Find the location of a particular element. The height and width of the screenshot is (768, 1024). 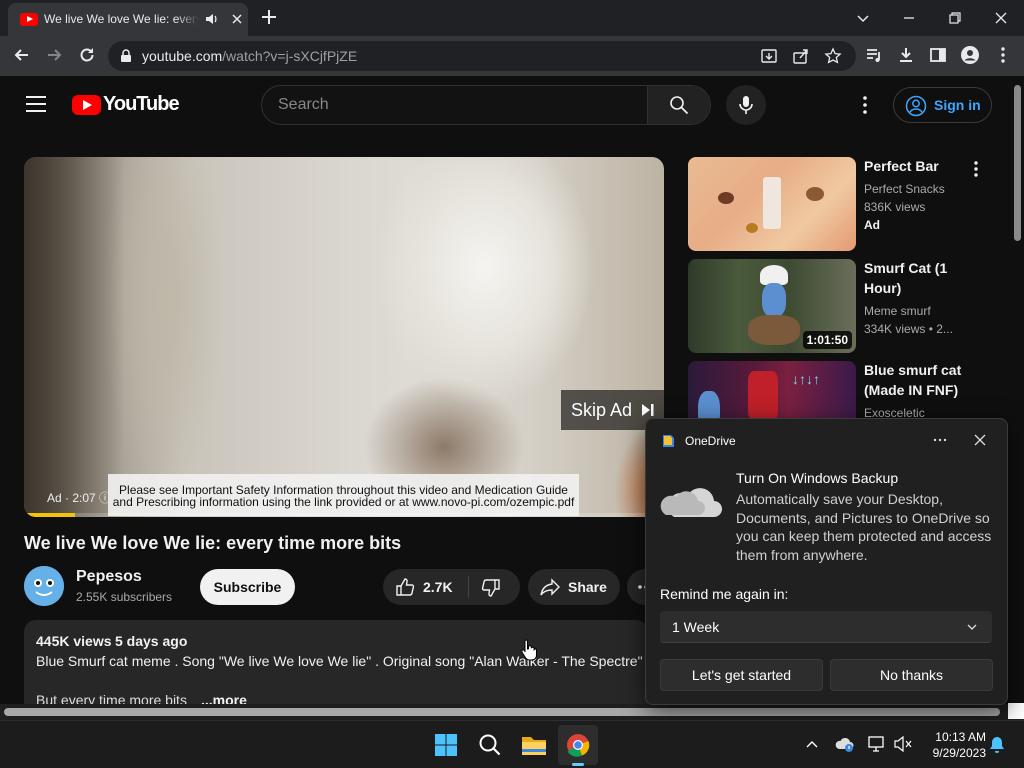

thumbs-up-icon is located at coordinates (405, 587).